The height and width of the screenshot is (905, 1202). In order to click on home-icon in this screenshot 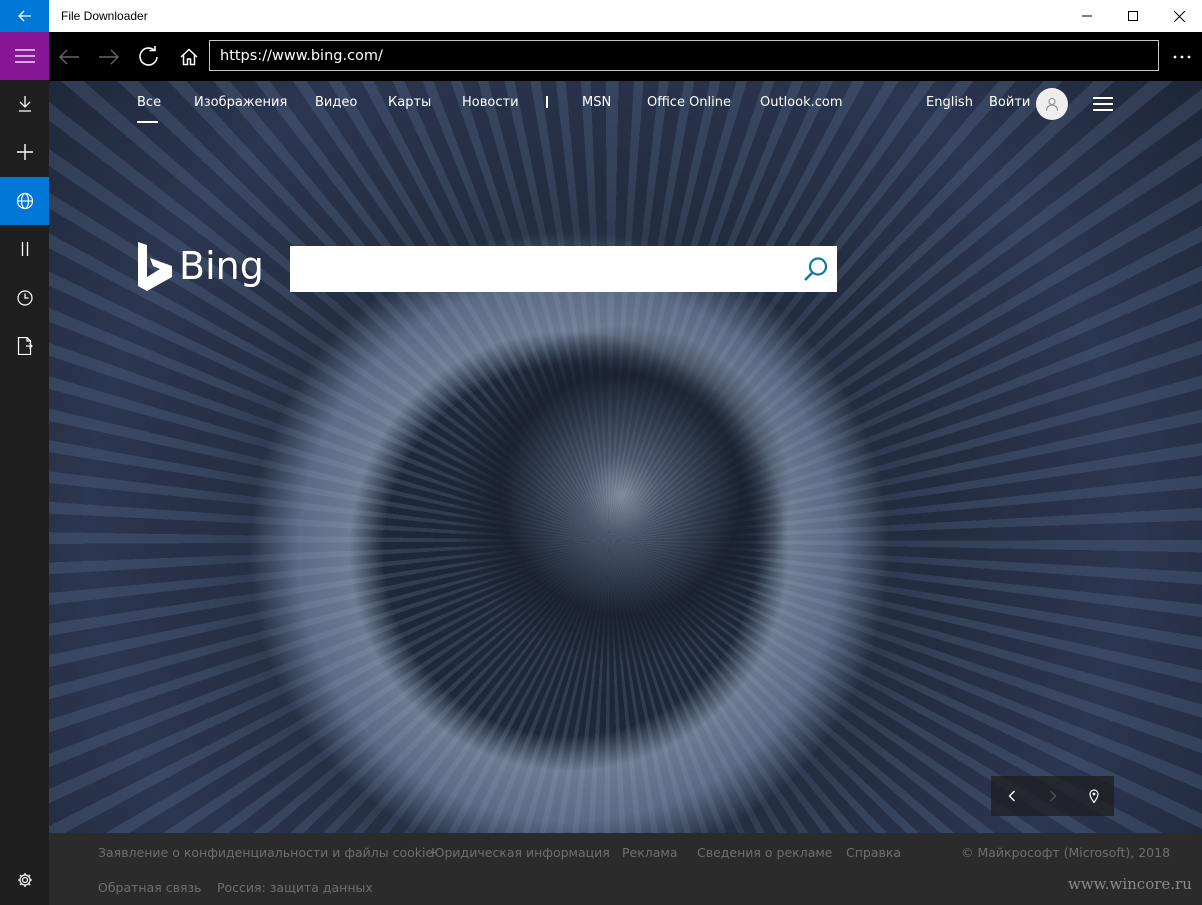, I will do `click(189, 56)`.